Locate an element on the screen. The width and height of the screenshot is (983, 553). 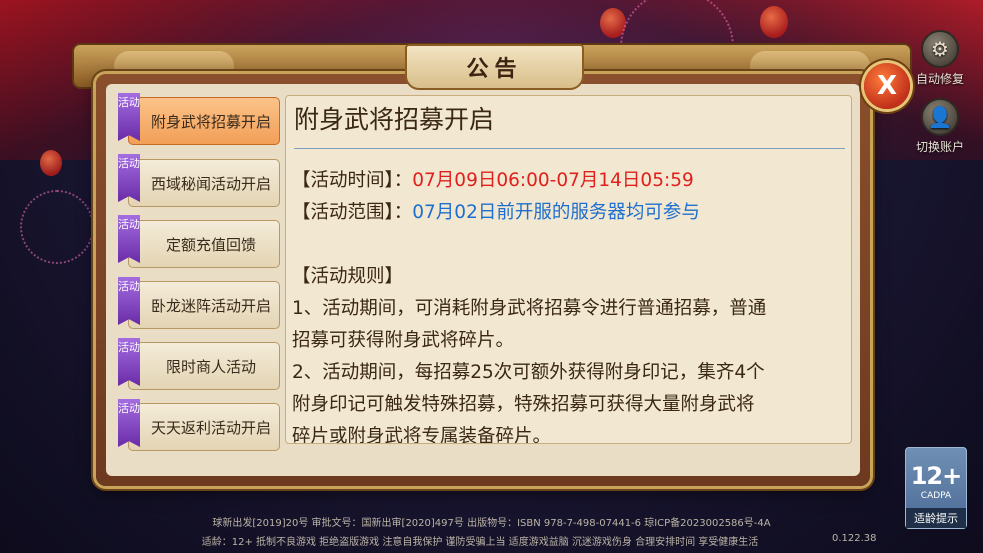
tab-item: 卧龙迷阵活动开启 is located at coordinates (204, 305).